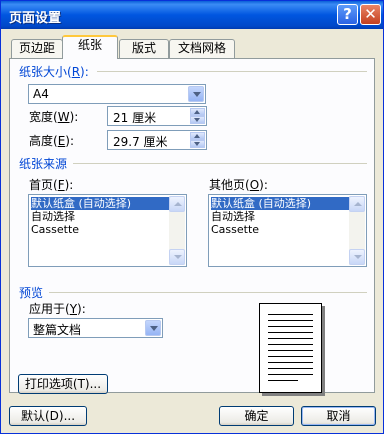 The width and height of the screenshot is (384, 434). I want to click on tab-margins: 页边距, so click(37, 48).